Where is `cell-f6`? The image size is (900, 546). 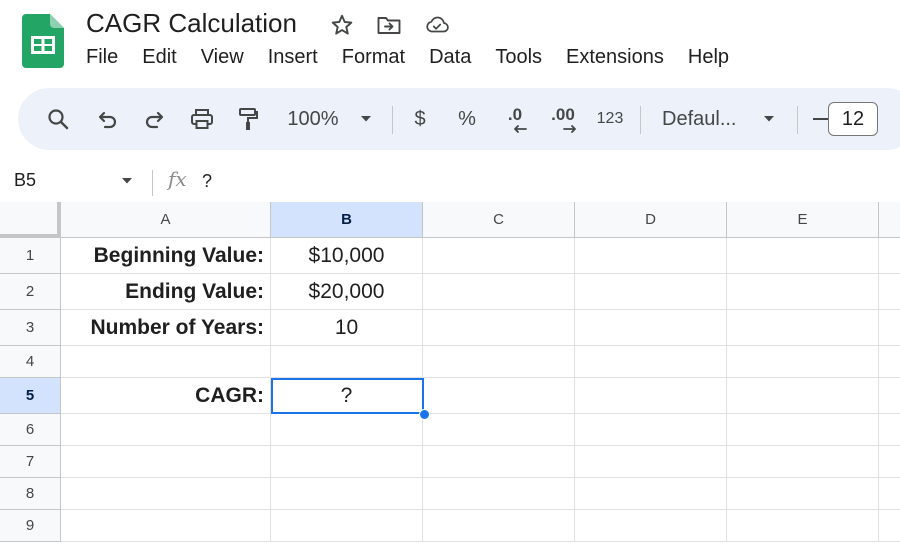
cell-f6 is located at coordinates (889, 430).